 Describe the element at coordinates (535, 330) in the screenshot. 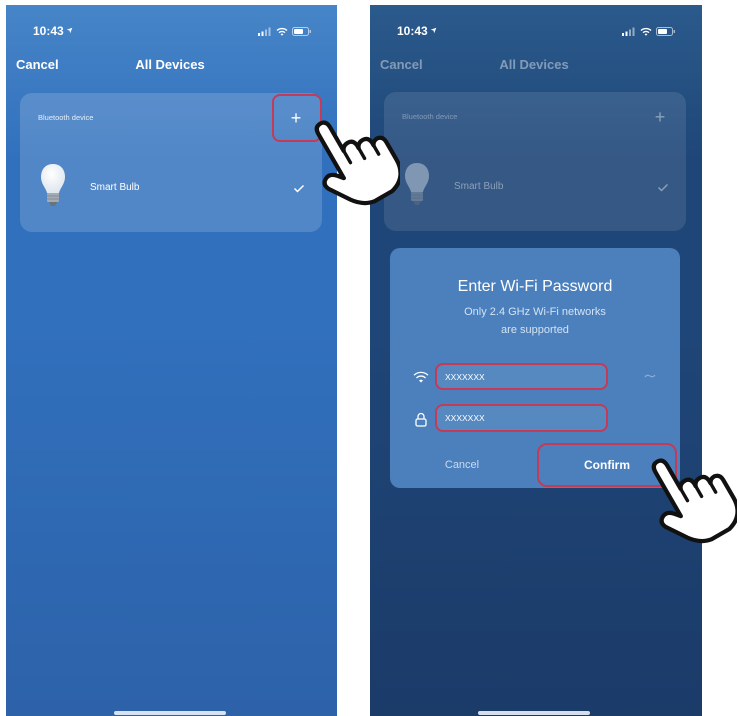

I see `dialog-subtitle: are supported` at that location.